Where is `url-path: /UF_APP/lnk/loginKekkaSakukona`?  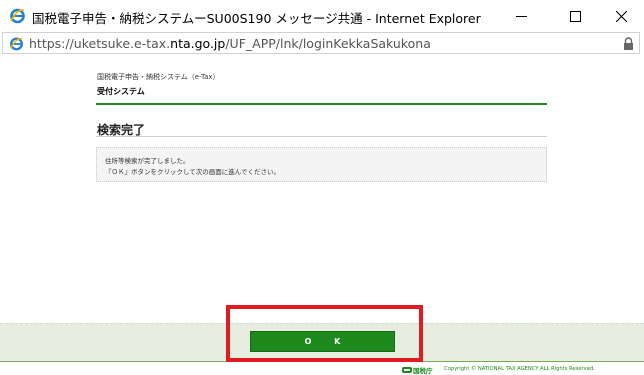
url-path: /UF_APP/lnk/loginKekkaSakukona is located at coordinates (328, 43).